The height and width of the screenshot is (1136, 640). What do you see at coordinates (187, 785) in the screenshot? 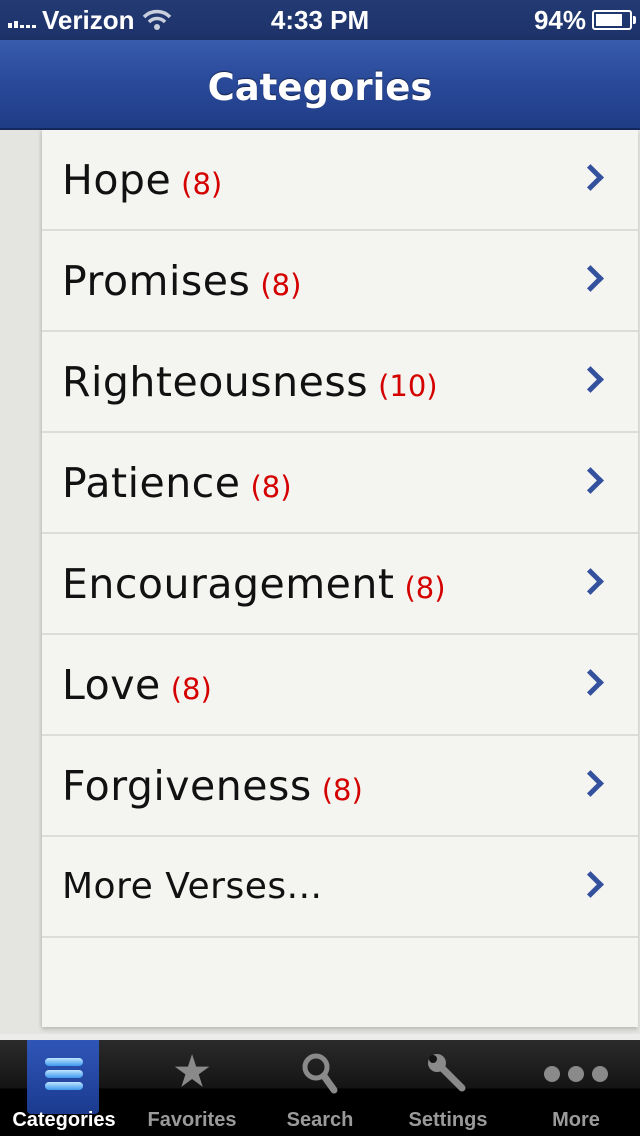
I see `category-label: Forgiveness` at bounding box center [187, 785].